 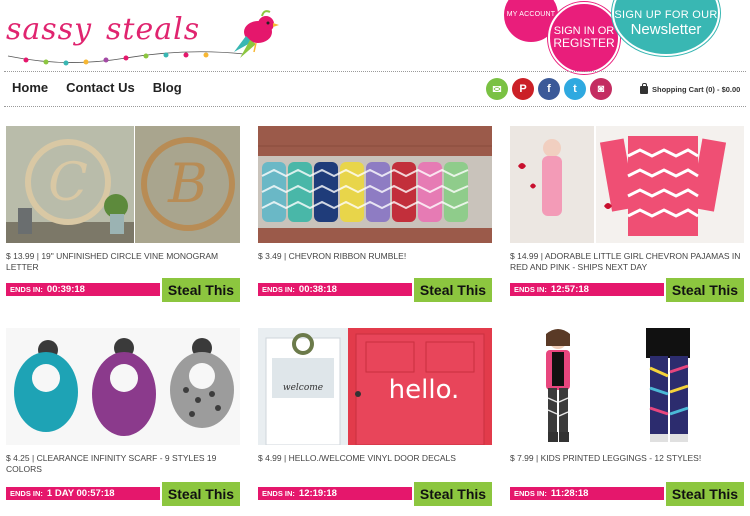 I want to click on newsletter-line2: Newsletter, so click(x=666, y=29).